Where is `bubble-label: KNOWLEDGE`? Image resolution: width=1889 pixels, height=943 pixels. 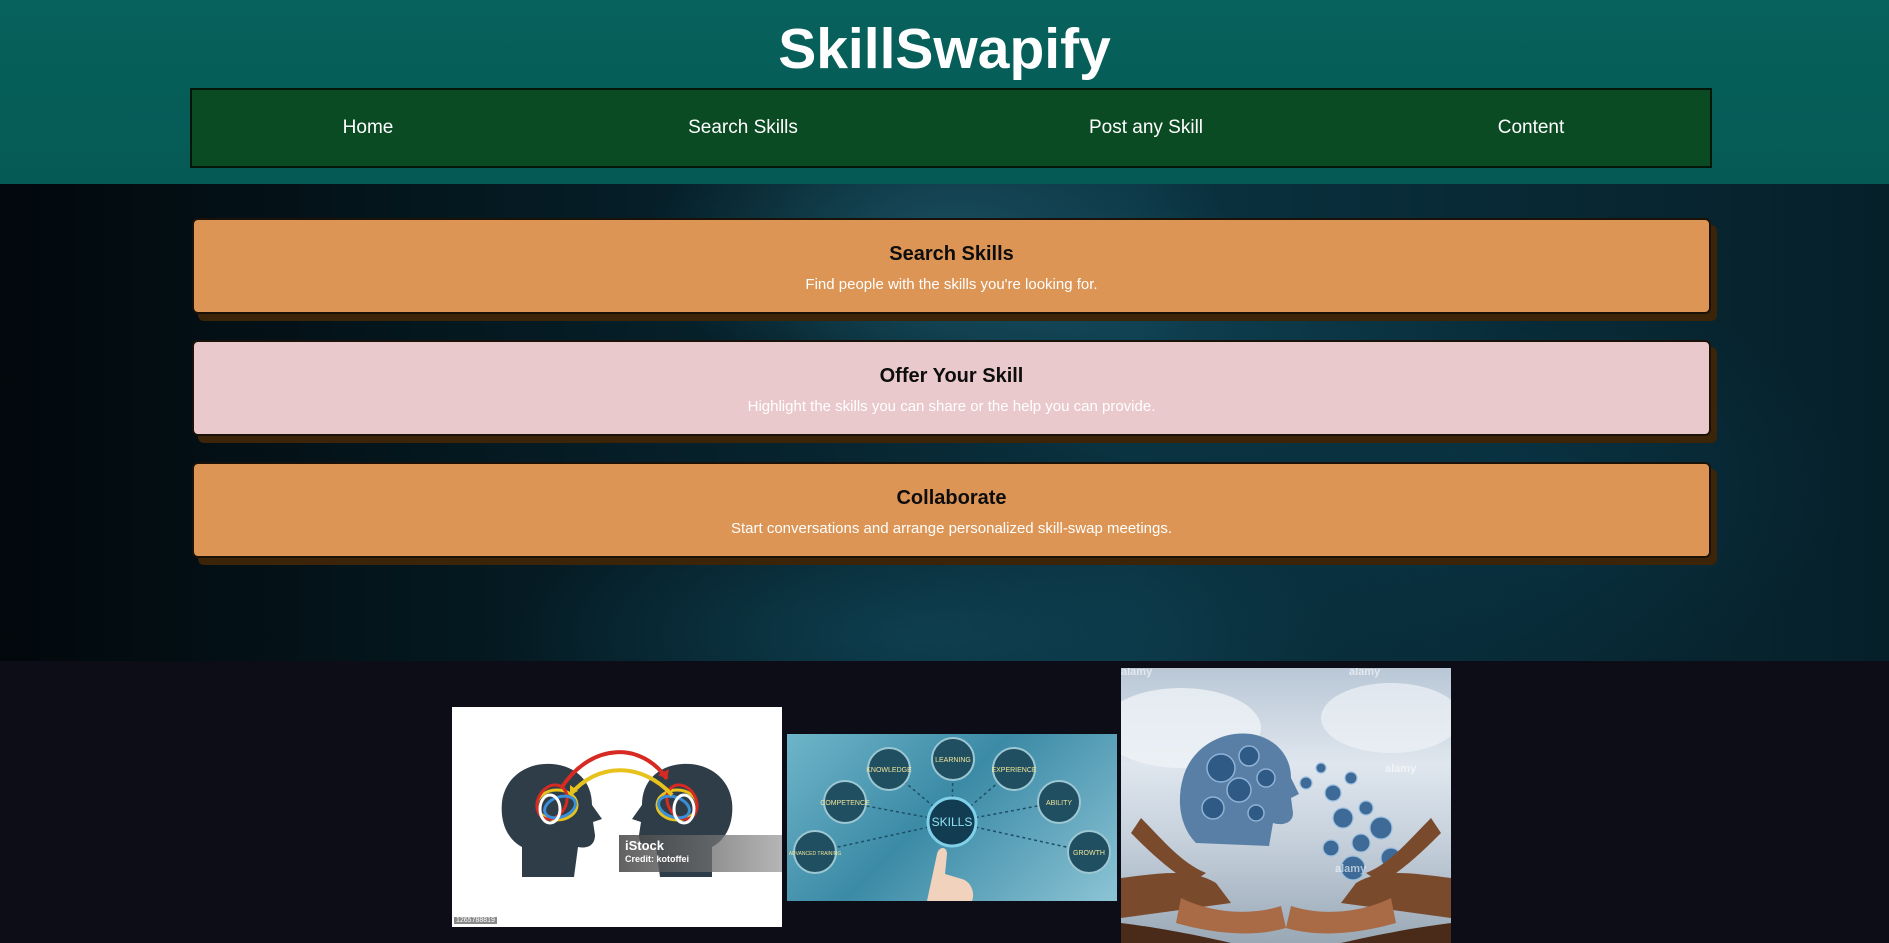 bubble-label: KNOWLEDGE is located at coordinates (889, 770).